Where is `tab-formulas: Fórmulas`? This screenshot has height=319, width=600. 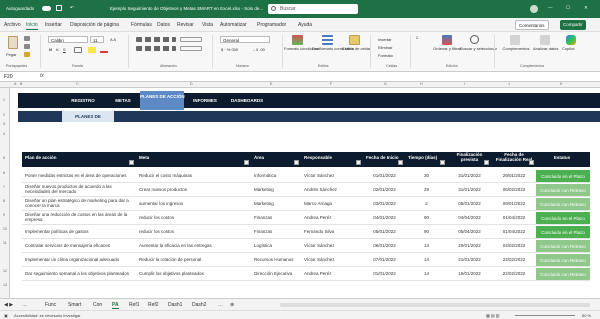
tab-formulas: Fórmulas is located at coordinates (141, 25).